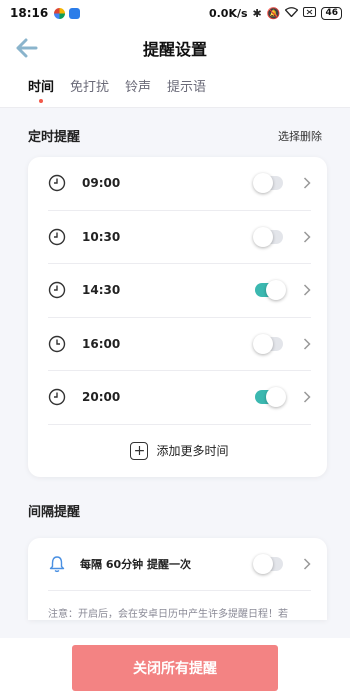 Image resolution: width=350 pixels, height=700 pixels. Describe the element at coordinates (179, 344) in the screenshot. I see `reminder-row: 16:00` at that location.